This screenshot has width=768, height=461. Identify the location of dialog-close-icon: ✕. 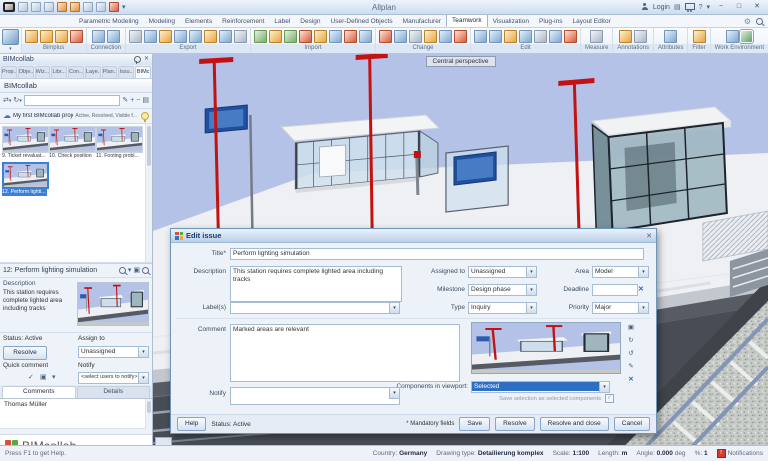
(649, 236).